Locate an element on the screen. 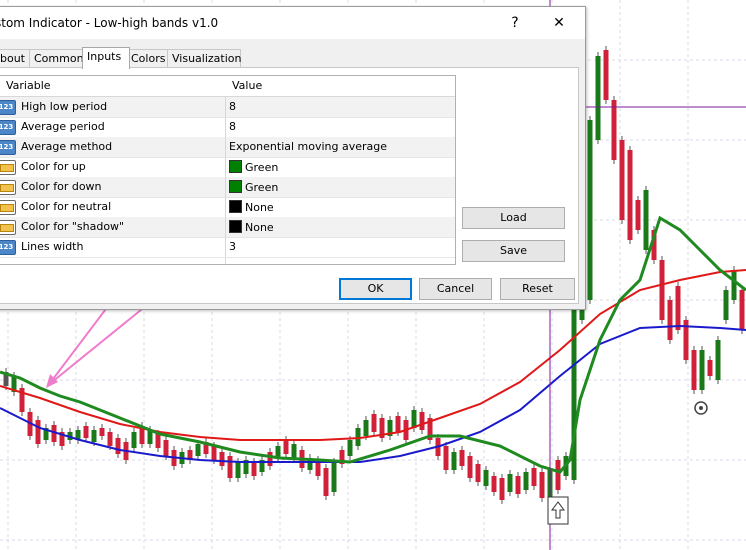 The width and height of the screenshot is (746, 550). tab-visualization: Visualization is located at coordinates (204, 58).